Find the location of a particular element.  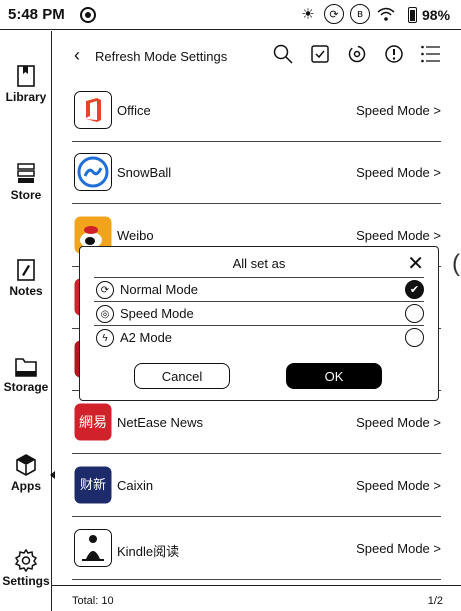

sidebar-item-apps: Apps is located at coordinates (26, 473).